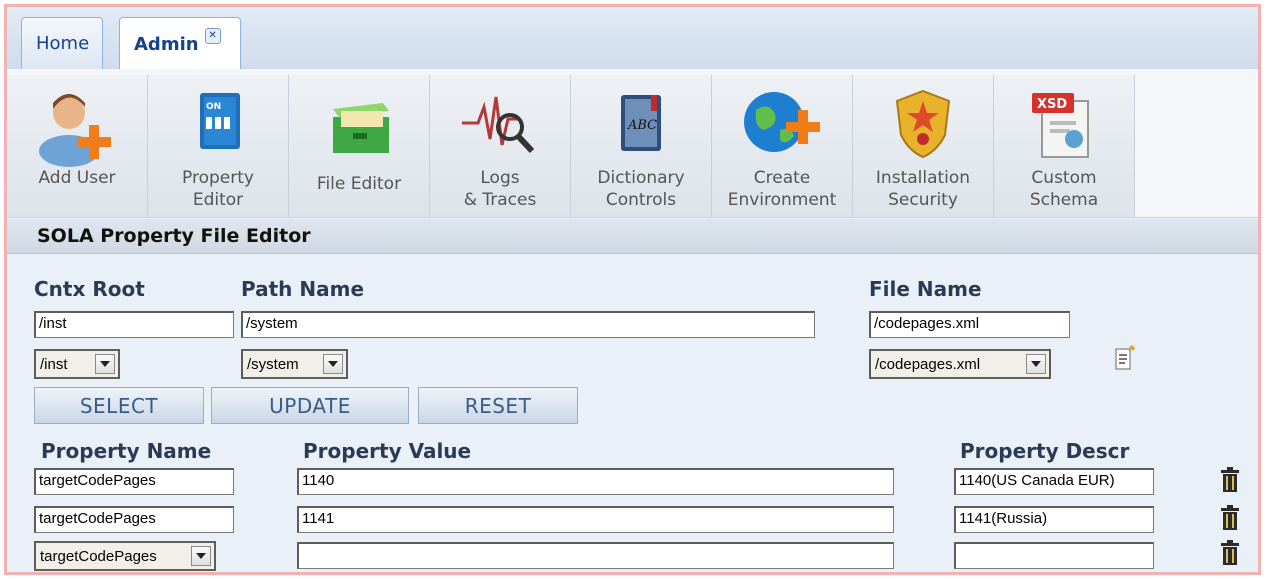  Describe the element at coordinates (126, 451) in the screenshot. I see `property-name-label: Property Name` at that location.